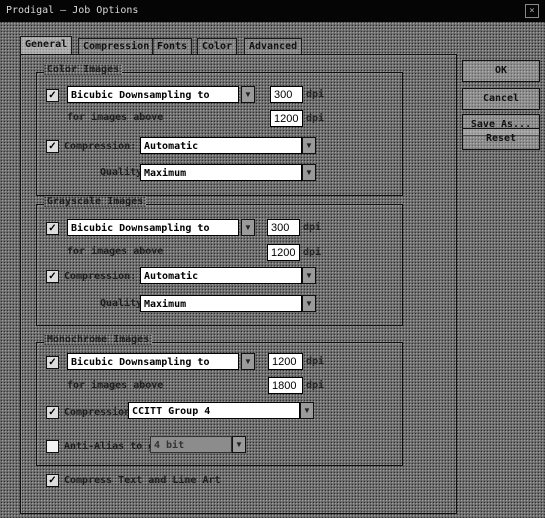  What do you see at coordinates (286, 118) in the screenshot?
I see `color-above-dpi: 1200` at bounding box center [286, 118].